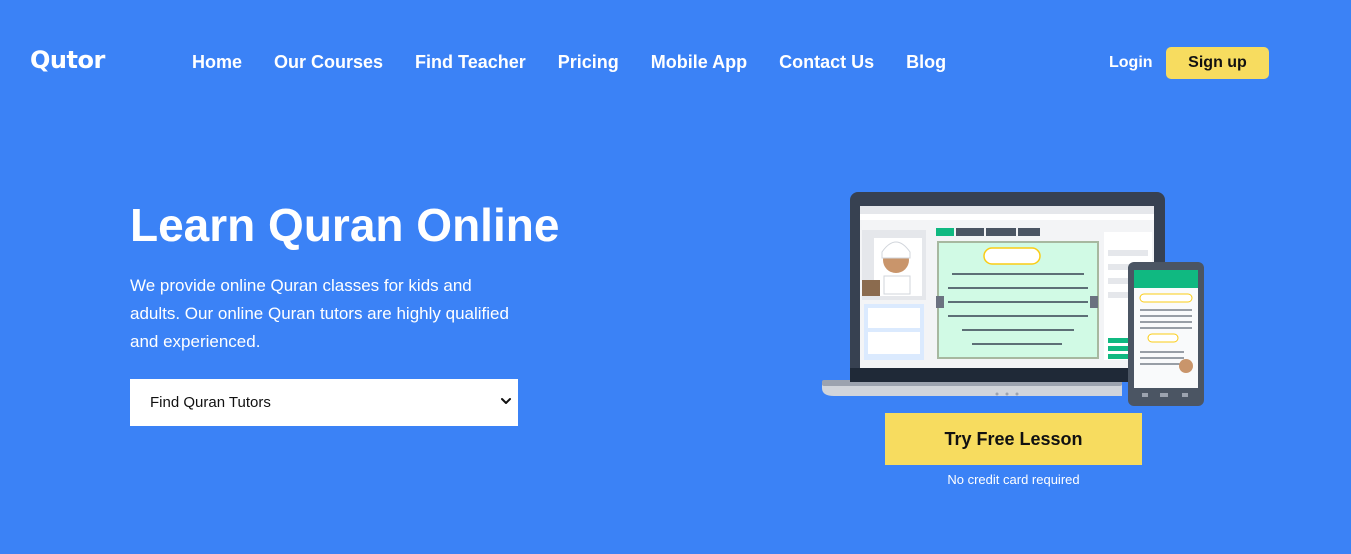 The width and height of the screenshot is (1351, 554). What do you see at coordinates (506, 401) in the screenshot?
I see `chevron-down-icon` at bounding box center [506, 401].